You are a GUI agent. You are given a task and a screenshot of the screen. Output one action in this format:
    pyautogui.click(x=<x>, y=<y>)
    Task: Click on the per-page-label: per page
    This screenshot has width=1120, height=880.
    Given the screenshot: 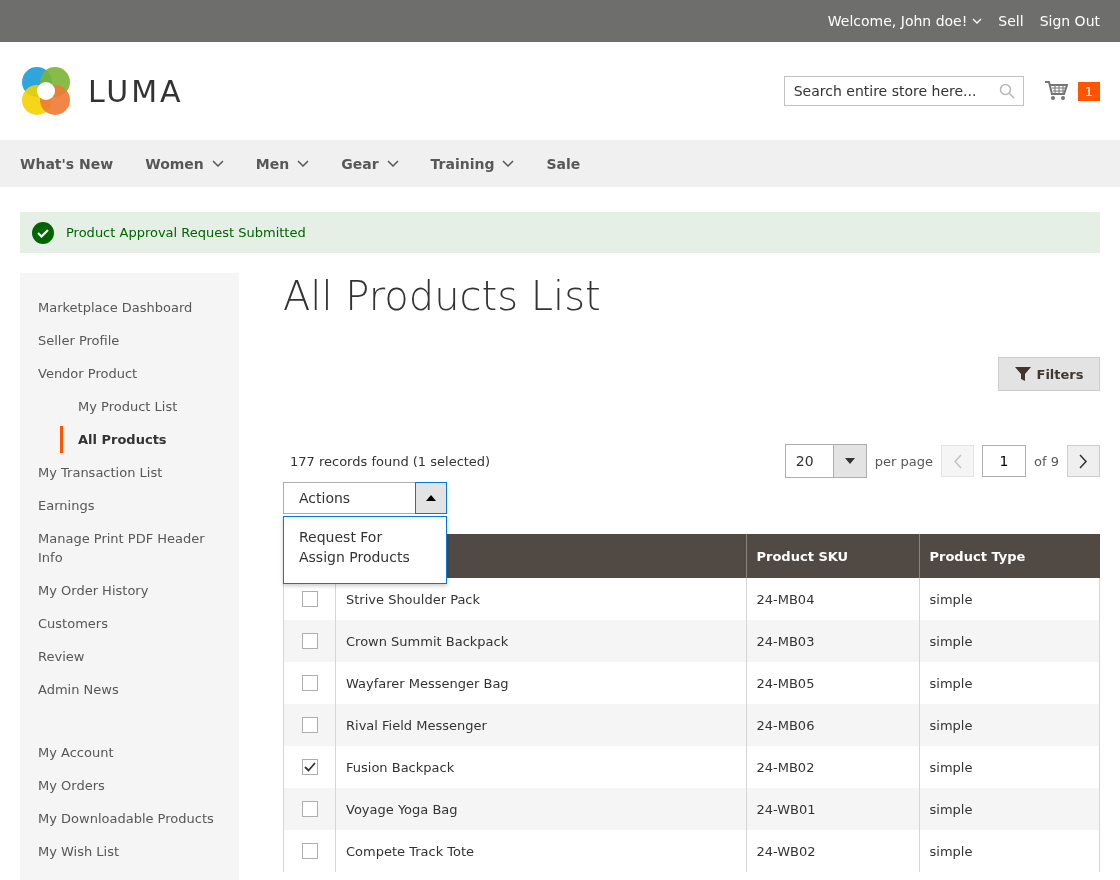 What is the action you would take?
    pyautogui.click(x=904, y=461)
    